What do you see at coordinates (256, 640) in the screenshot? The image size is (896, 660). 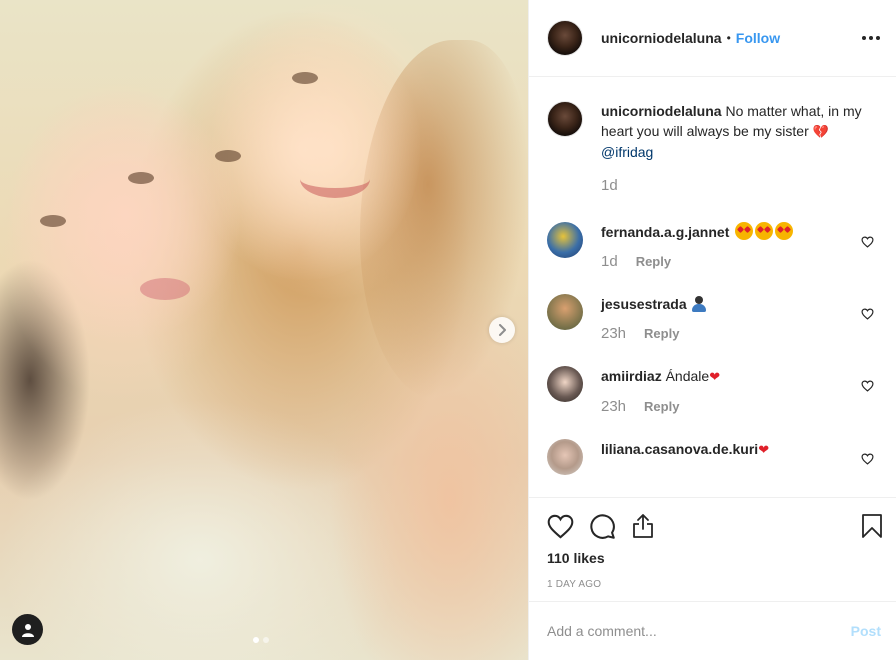 I see `carousel-dot-active` at bounding box center [256, 640].